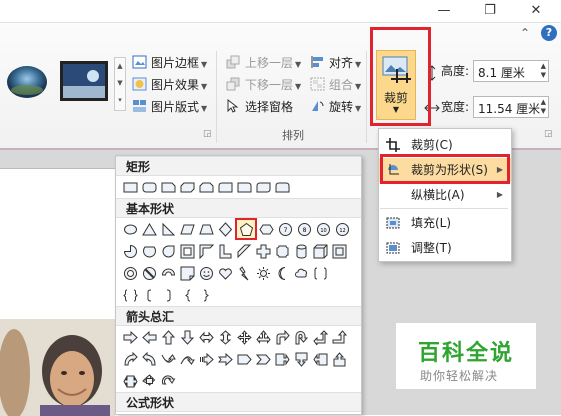 Image resolution: width=561 pixels, height=416 pixels. I want to click on left-up-arrow-shape, so click(320, 337).